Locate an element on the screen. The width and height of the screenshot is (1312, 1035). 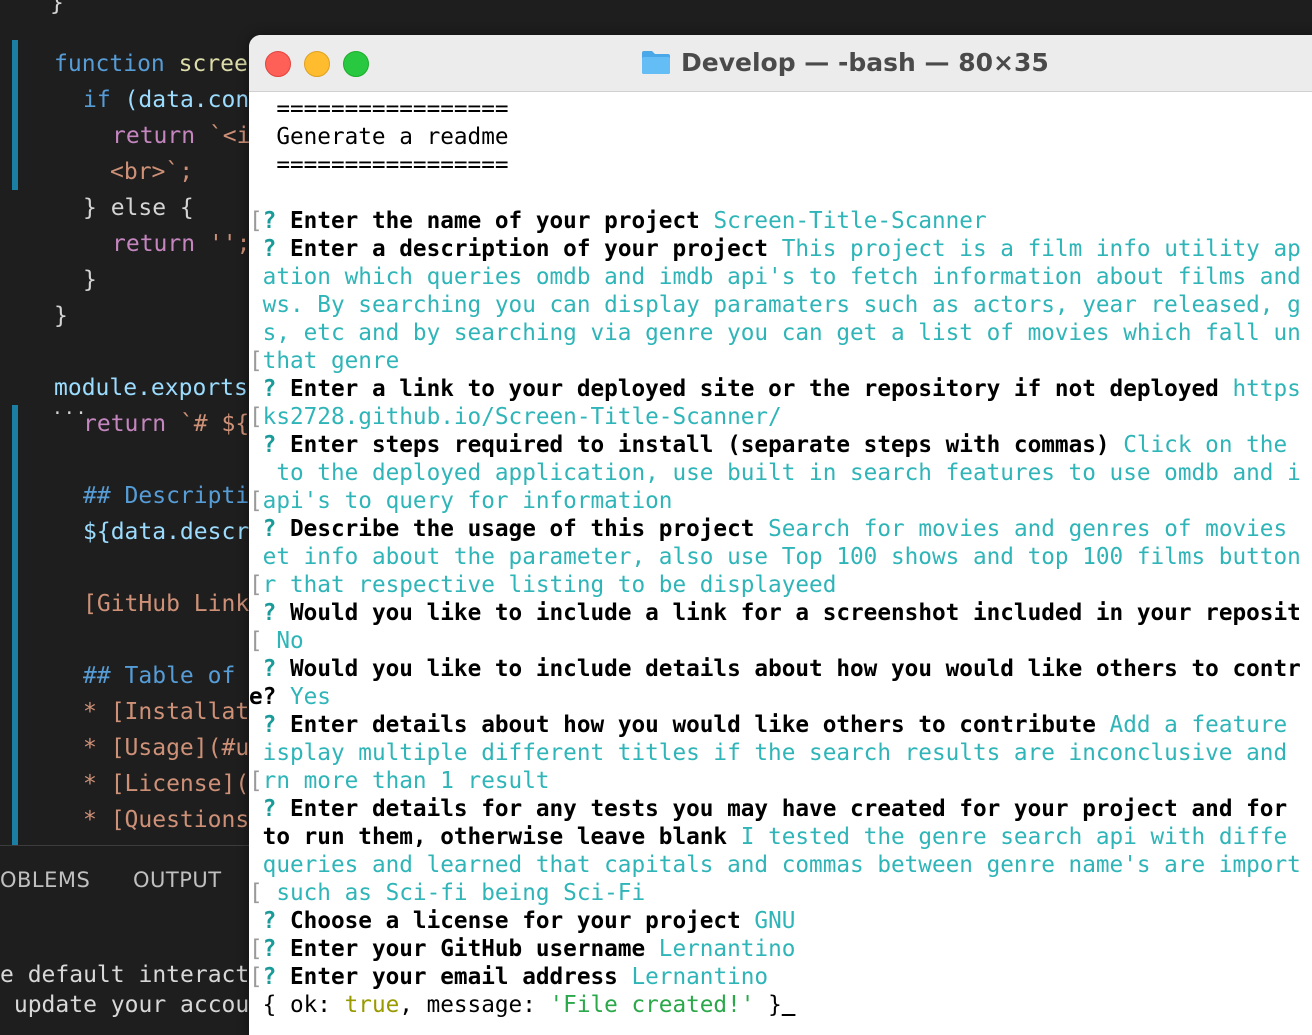
code-text: [GitHub Link is located at coordinates (166, 604).